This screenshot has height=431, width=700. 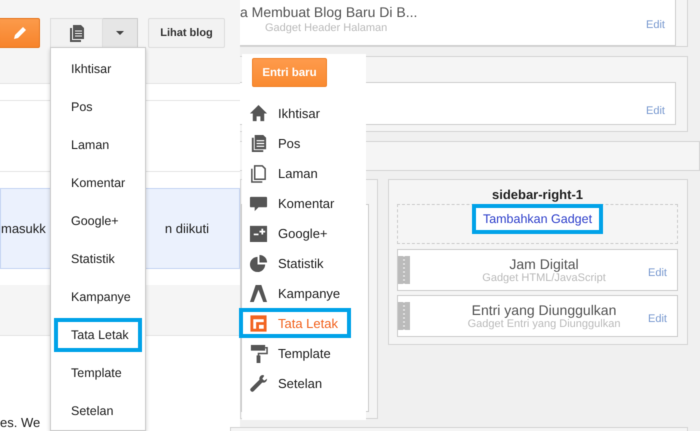 What do you see at coordinates (295, 173) in the screenshot?
I see `nav-item: Laman` at bounding box center [295, 173].